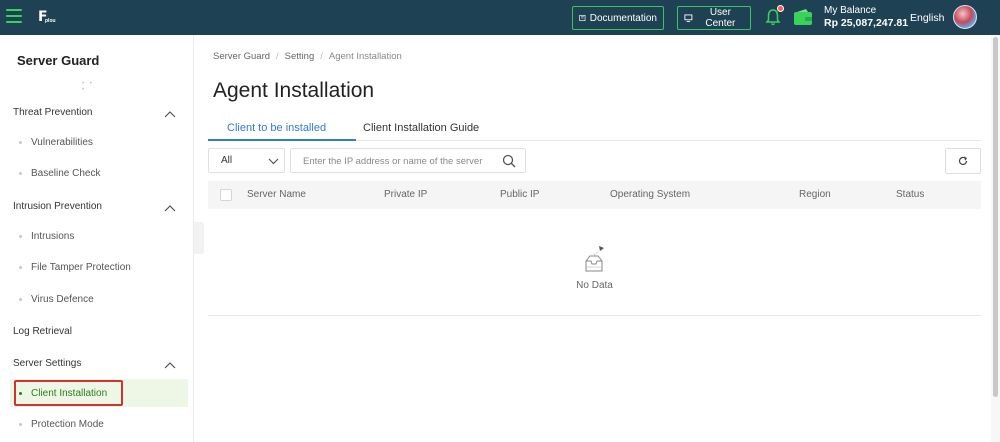 The image size is (1000, 442). Describe the element at coordinates (62, 142) in the screenshot. I see `sidebar-item-label: Vulnerabilities` at that location.